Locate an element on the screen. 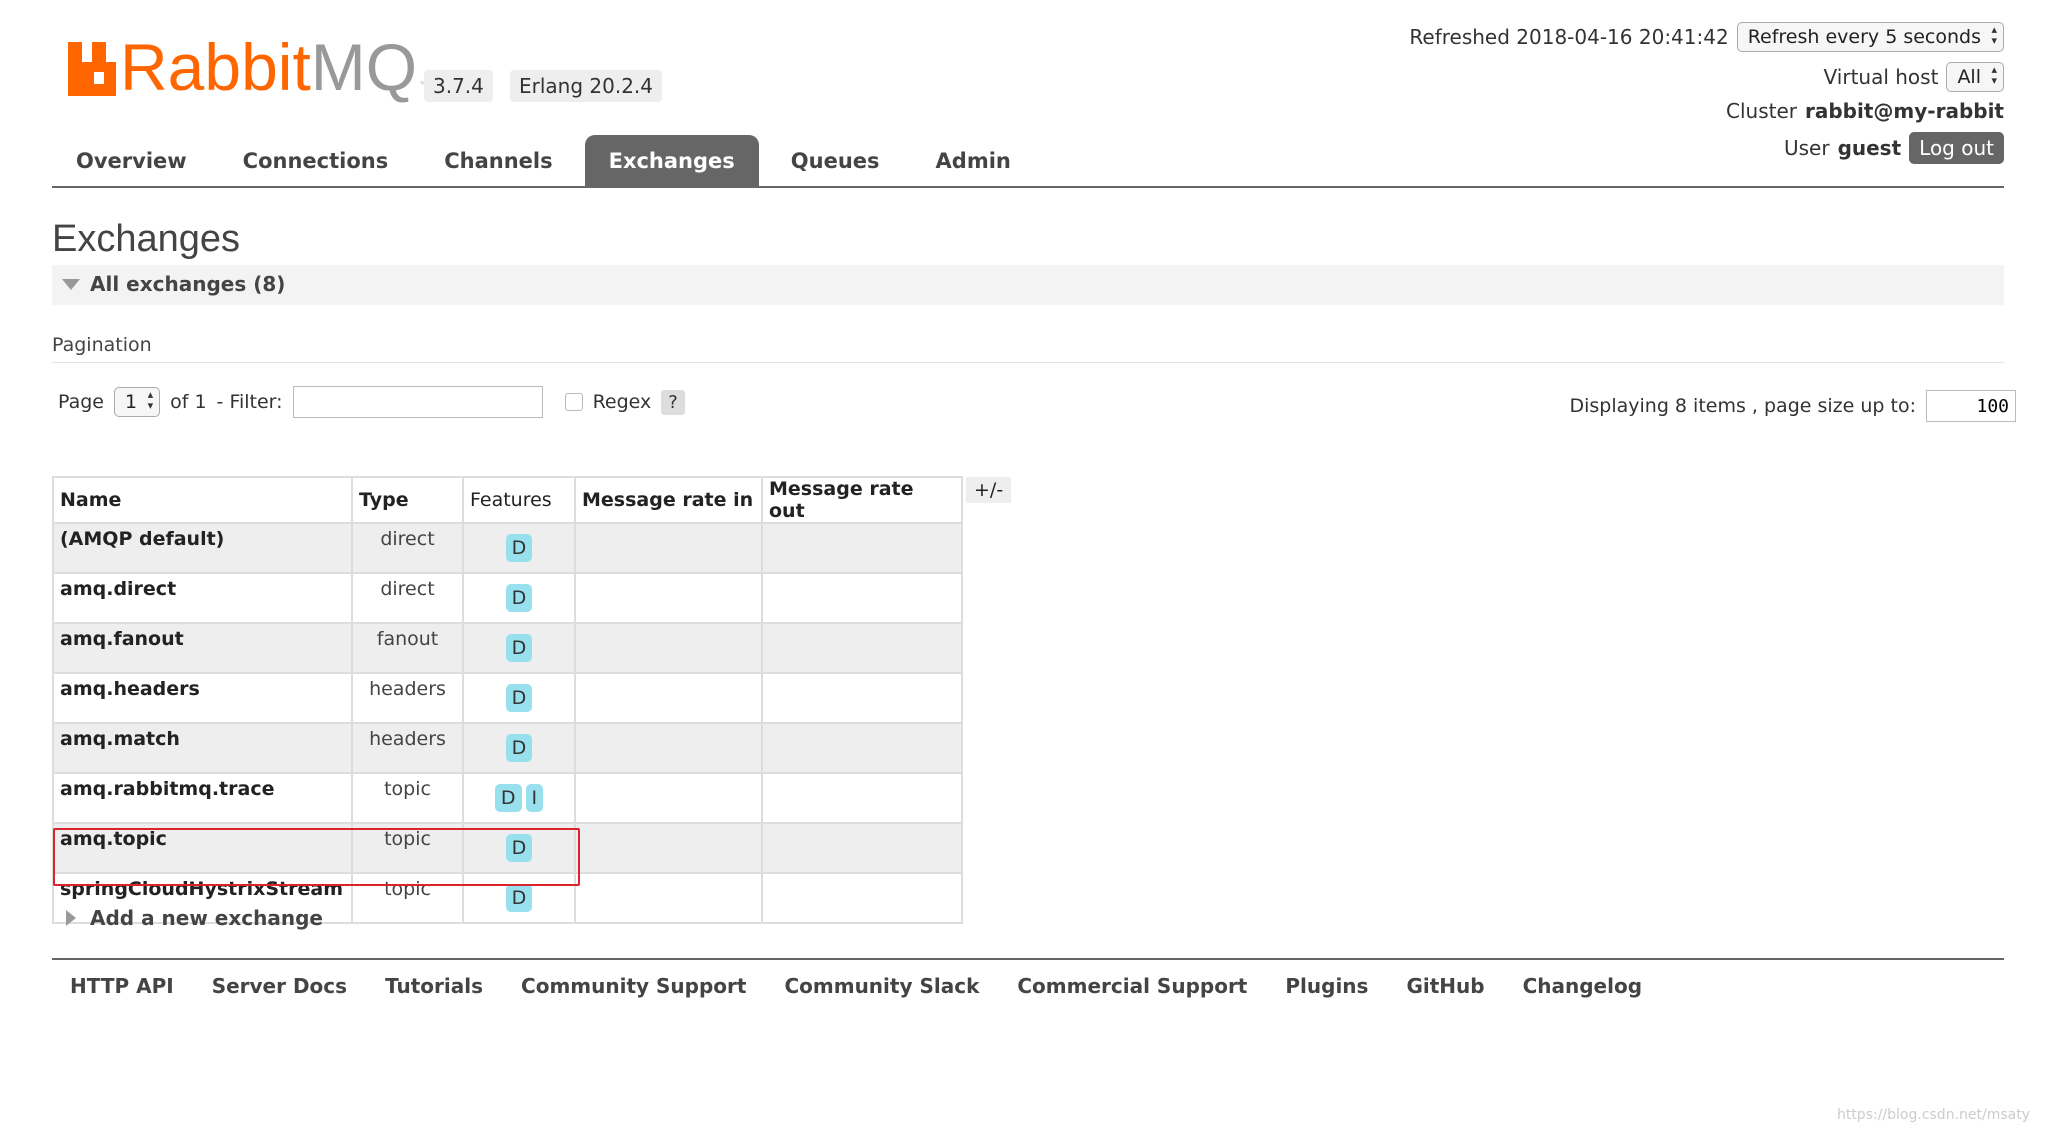  footer-link-server-docs: Server Docs is located at coordinates (279, 986).